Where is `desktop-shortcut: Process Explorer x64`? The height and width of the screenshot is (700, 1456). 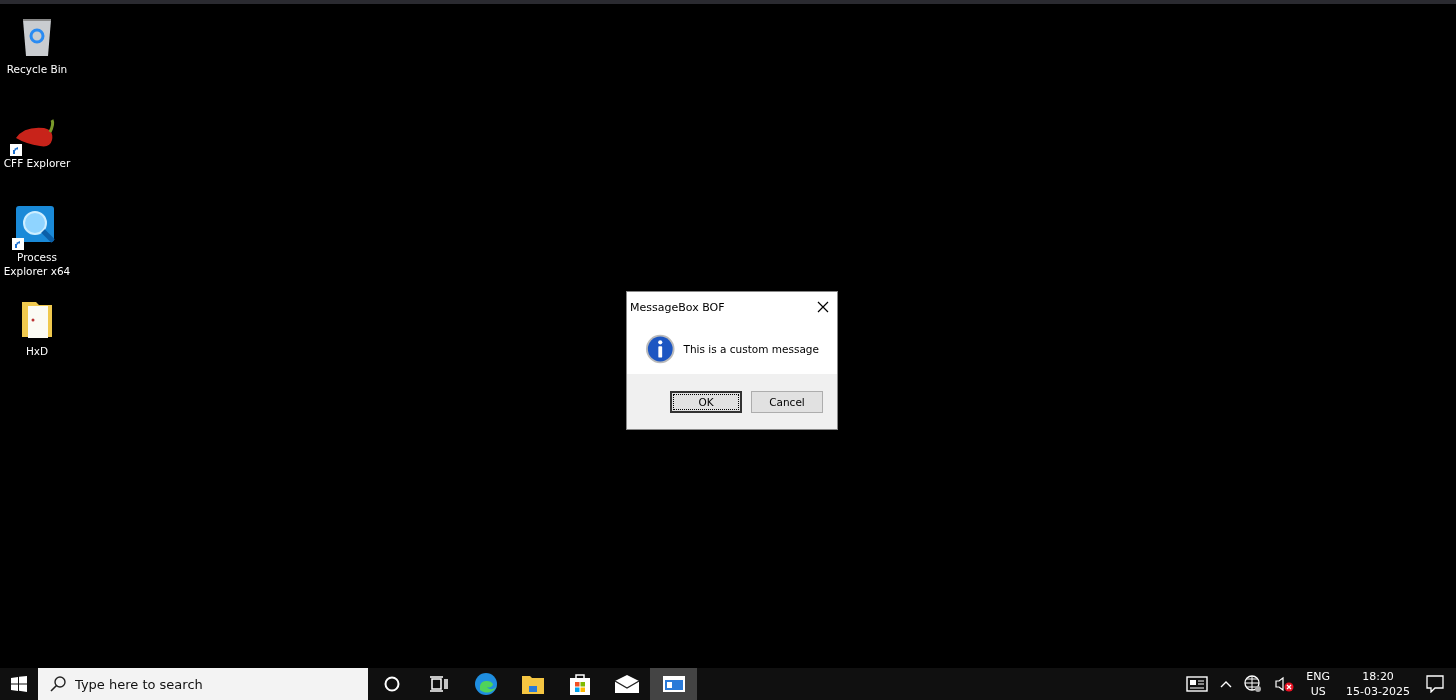
desktop-shortcut: Process Explorer x64 is located at coordinates (37, 240).